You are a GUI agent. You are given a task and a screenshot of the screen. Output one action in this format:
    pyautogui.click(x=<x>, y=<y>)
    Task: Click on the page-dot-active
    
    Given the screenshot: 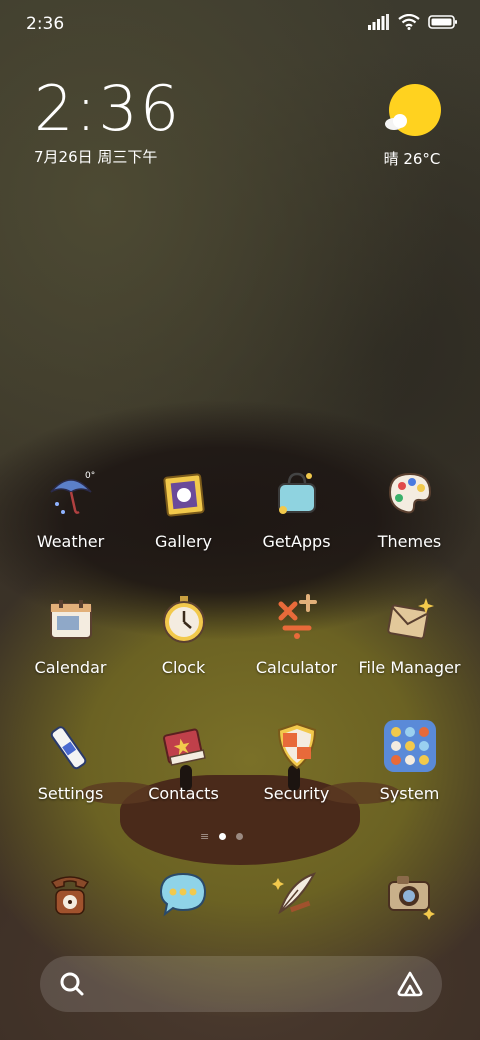 What is the action you would take?
    pyautogui.click(x=223, y=836)
    